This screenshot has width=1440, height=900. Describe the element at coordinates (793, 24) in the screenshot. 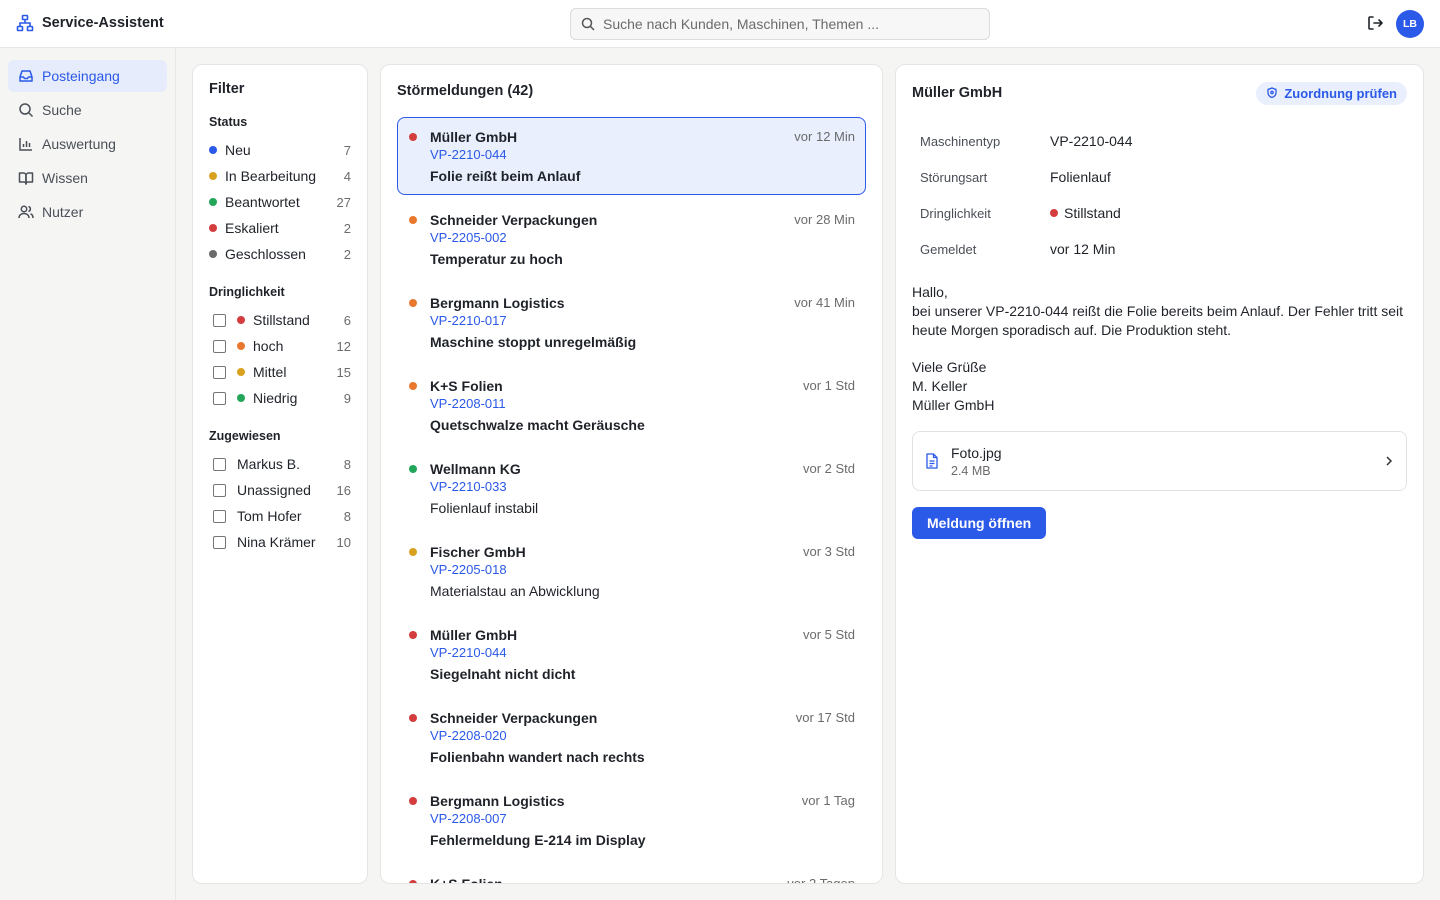

I see `search-input` at that location.